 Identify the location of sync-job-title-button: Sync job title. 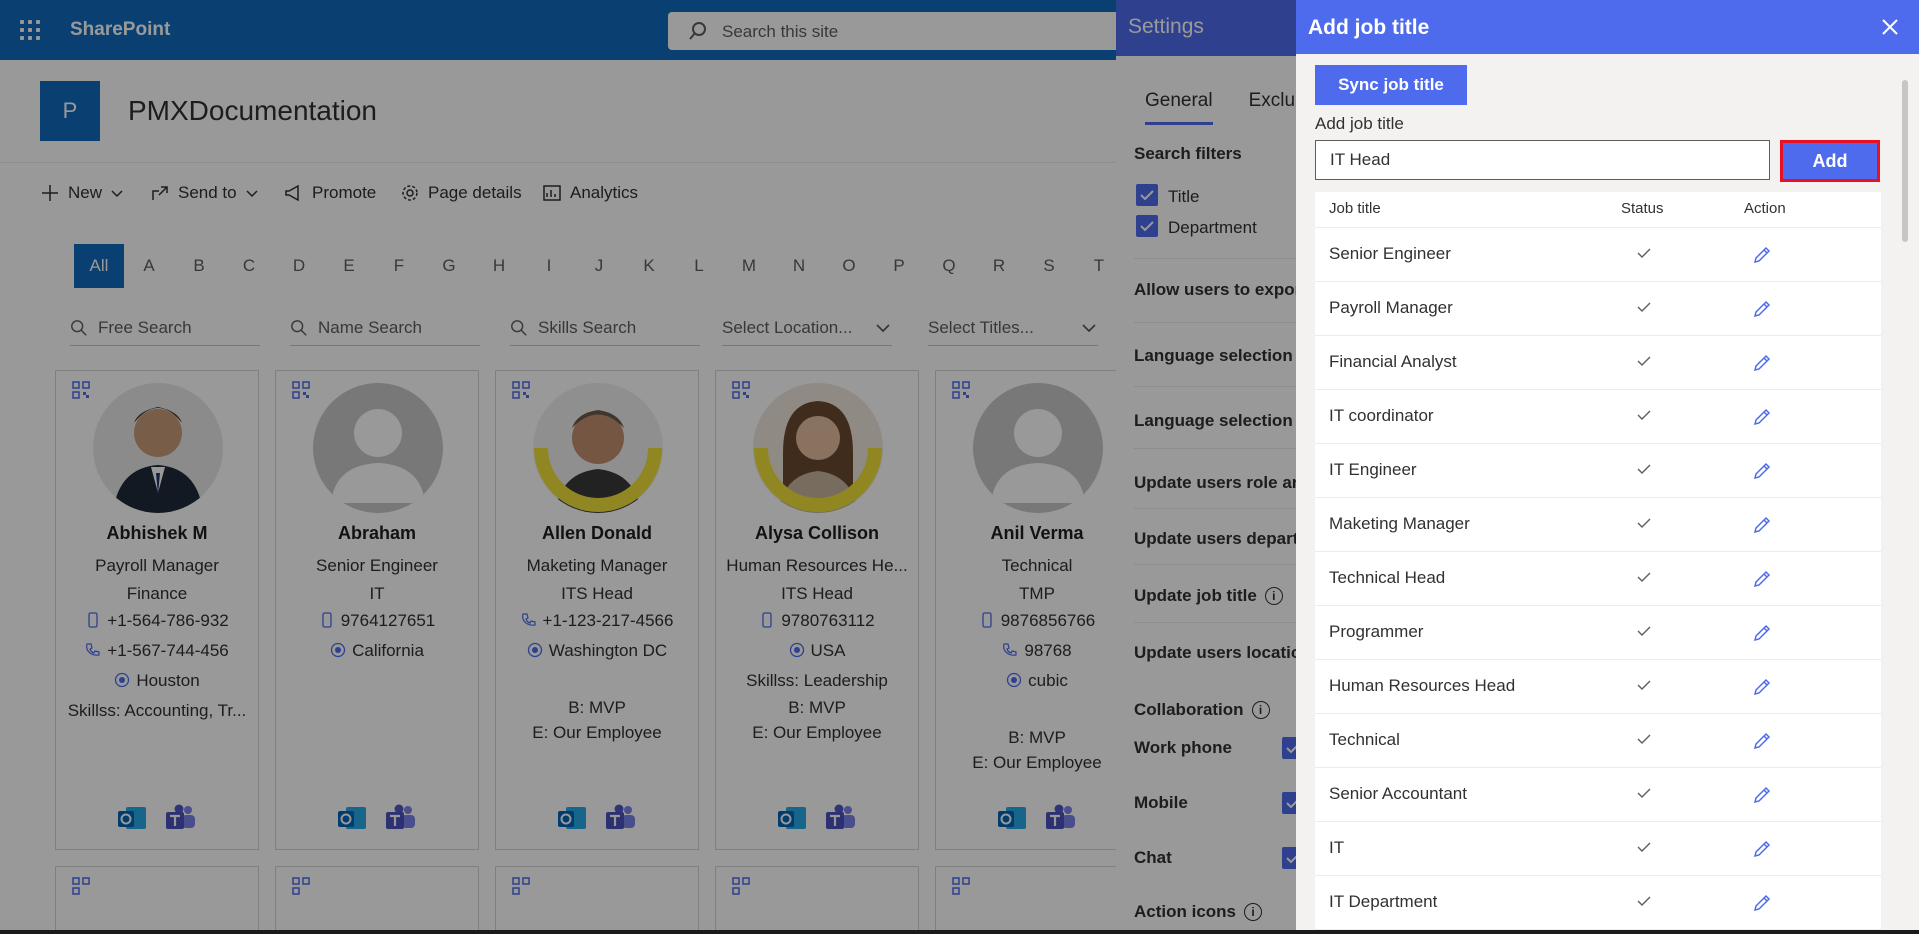
(1391, 85).